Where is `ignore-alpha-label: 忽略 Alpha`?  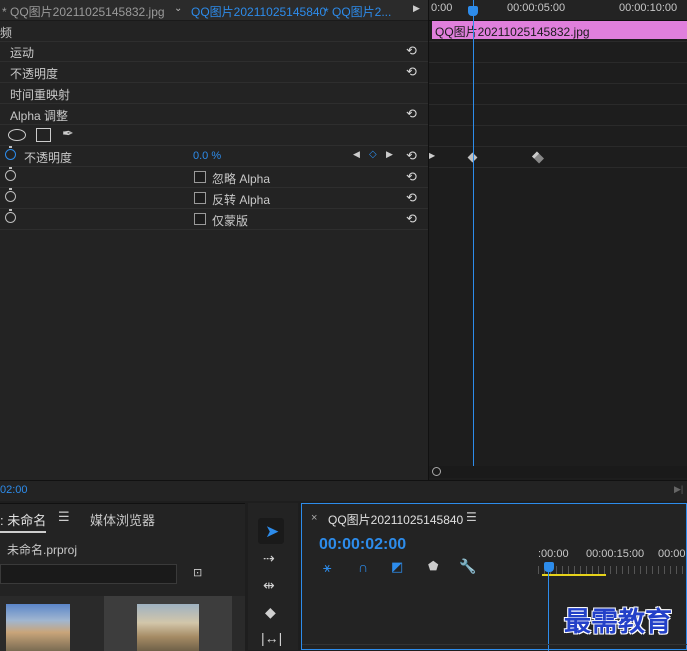 ignore-alpha-label: 忽略 Alpha is located at coordinates (241, 179).